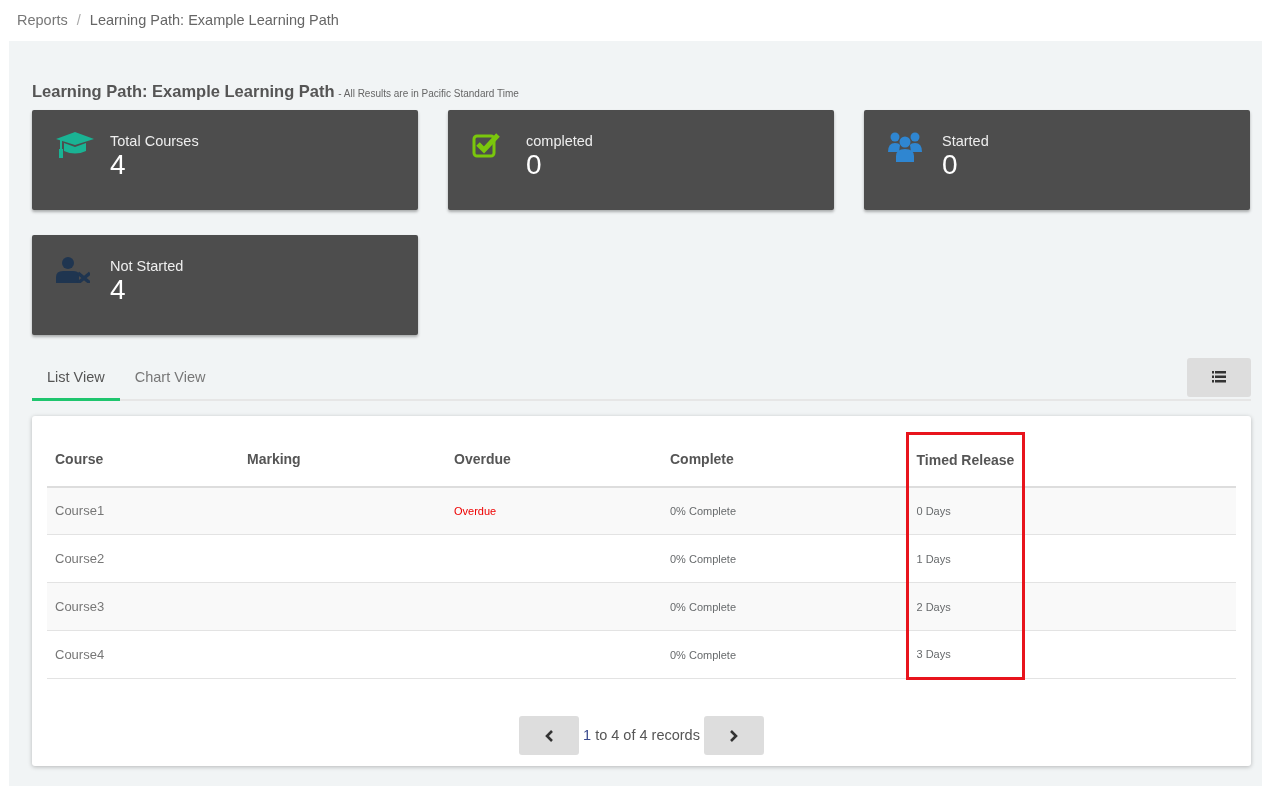  Describe the element at coordinates (143, 460) in the screenshot. I see `column-header: Course` at that location.